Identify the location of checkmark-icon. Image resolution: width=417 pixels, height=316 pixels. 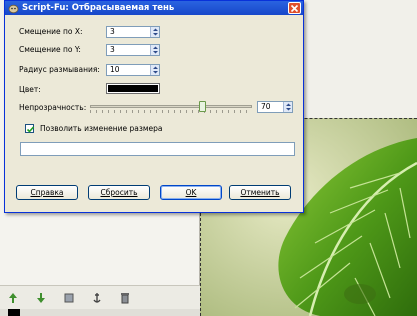
(30, 129).